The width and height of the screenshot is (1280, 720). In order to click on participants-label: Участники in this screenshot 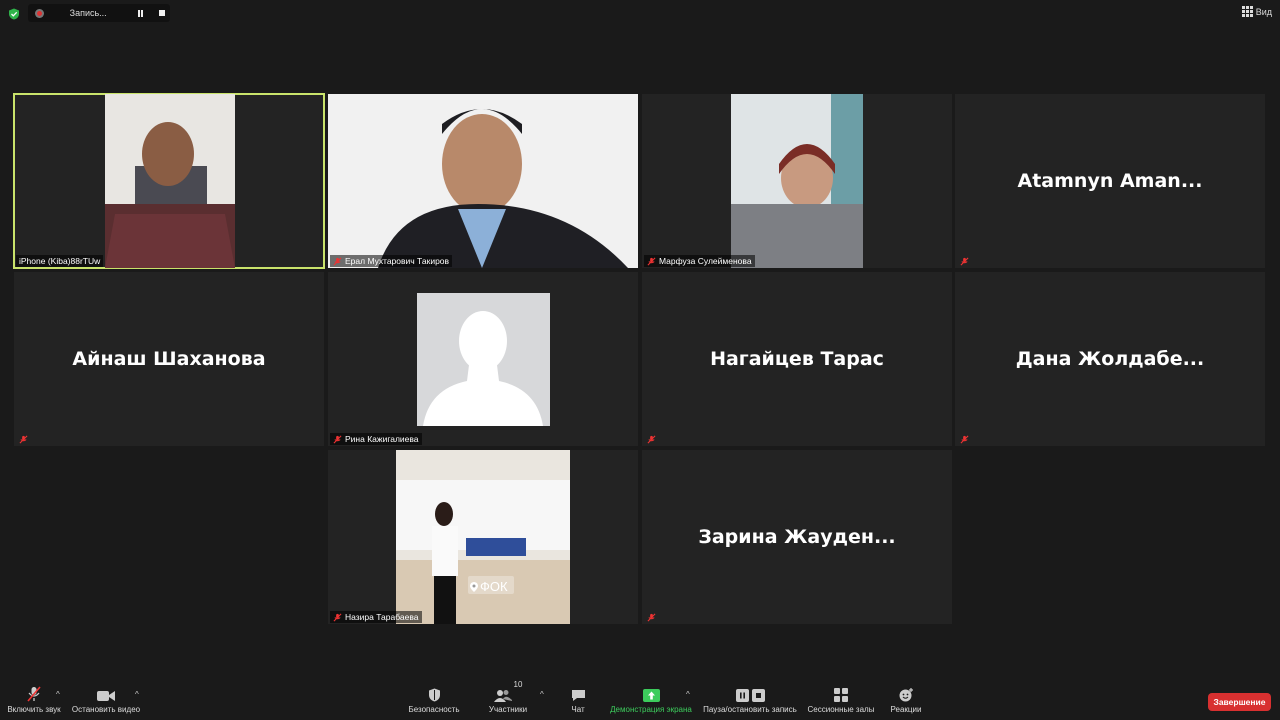, I will do `click(508, 709)`.